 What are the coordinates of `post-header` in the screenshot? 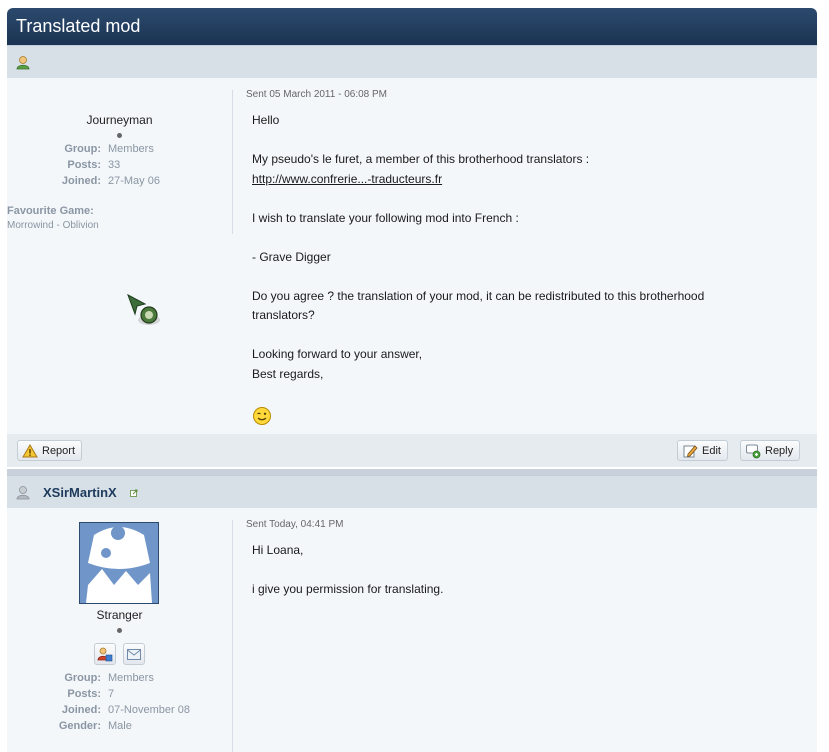 It's located at (412, 61).